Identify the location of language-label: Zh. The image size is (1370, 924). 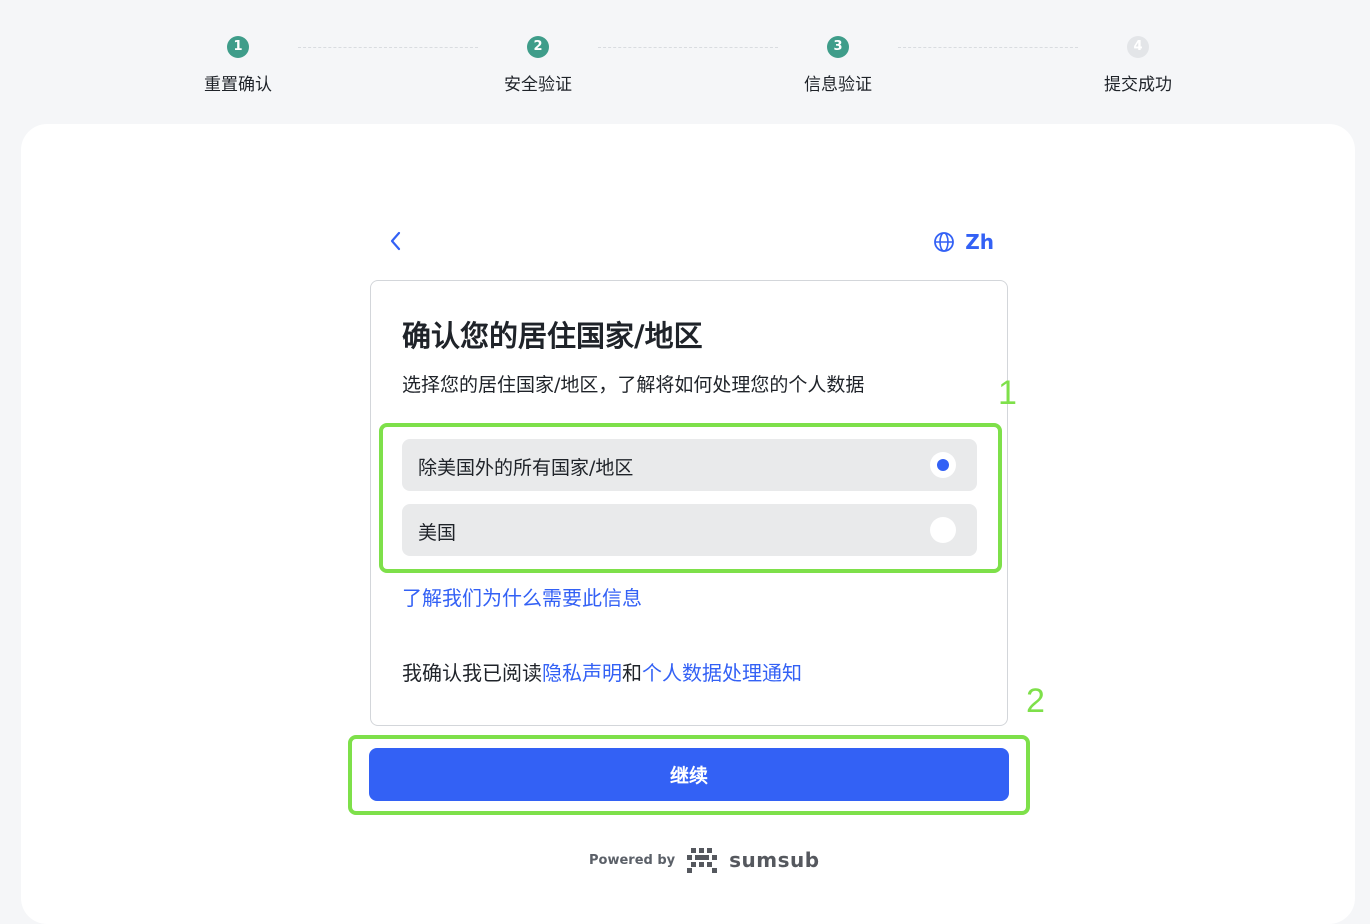
(979, 242).